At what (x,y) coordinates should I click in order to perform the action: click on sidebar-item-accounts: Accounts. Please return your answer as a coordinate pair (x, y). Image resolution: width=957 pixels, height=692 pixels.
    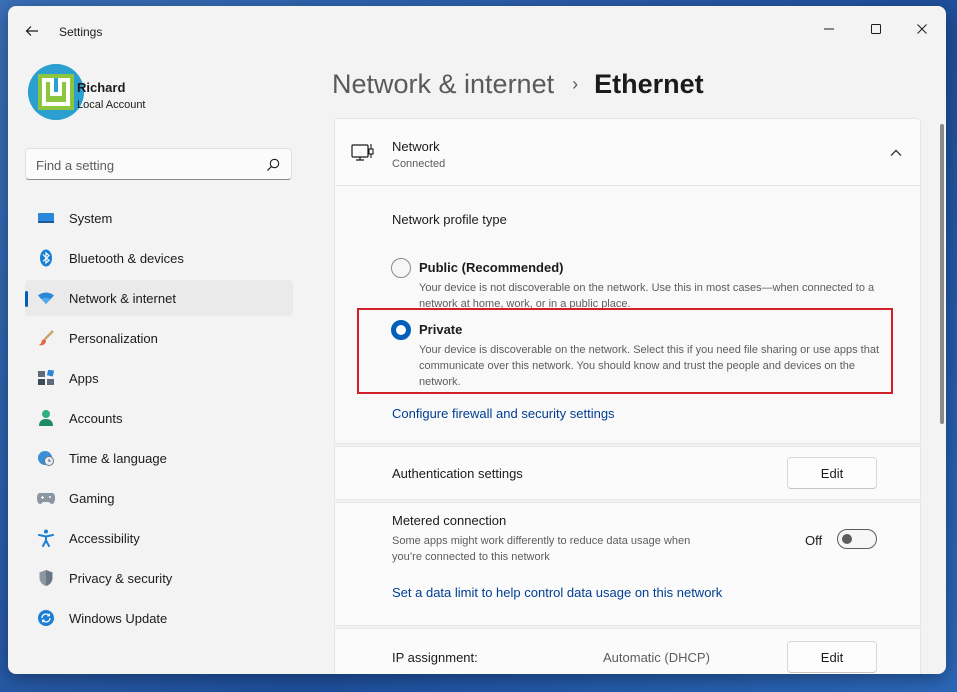
    Looking at the image, I should click on (159, 418).